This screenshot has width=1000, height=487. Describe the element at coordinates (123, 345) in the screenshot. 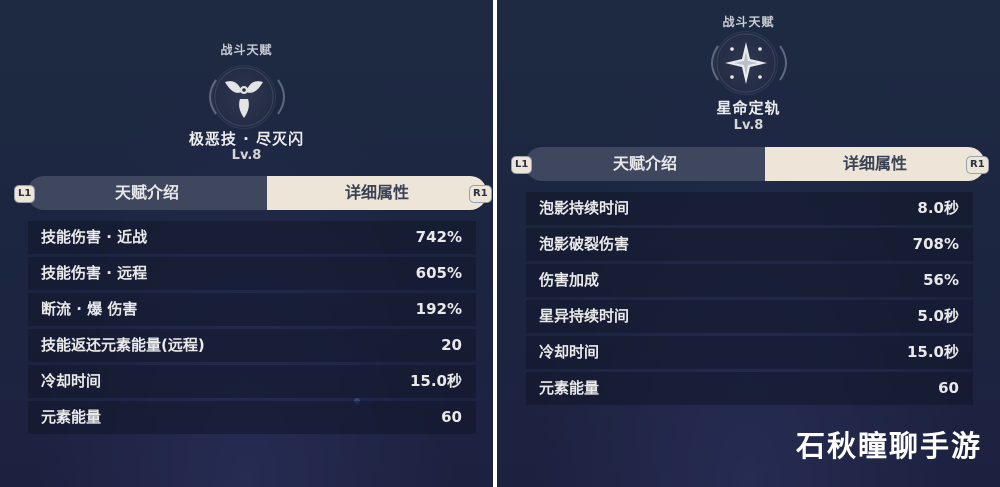

I see `attribute-label: 技能返还元素能量(远程)` at that location.